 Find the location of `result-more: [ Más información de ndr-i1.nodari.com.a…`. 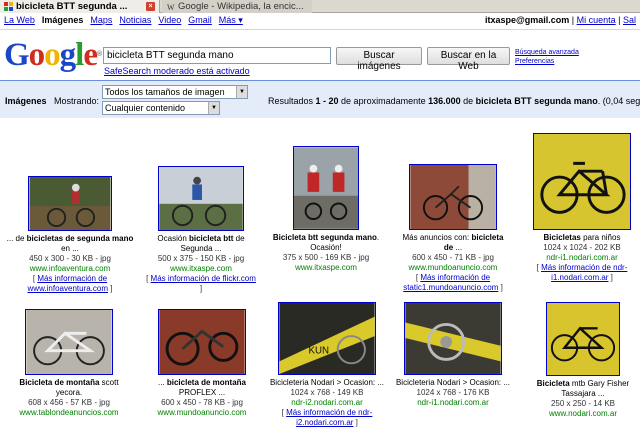

result-more: [ Más información de ndr-i1.nodari.com.a… is located at coordinates (582, 272).